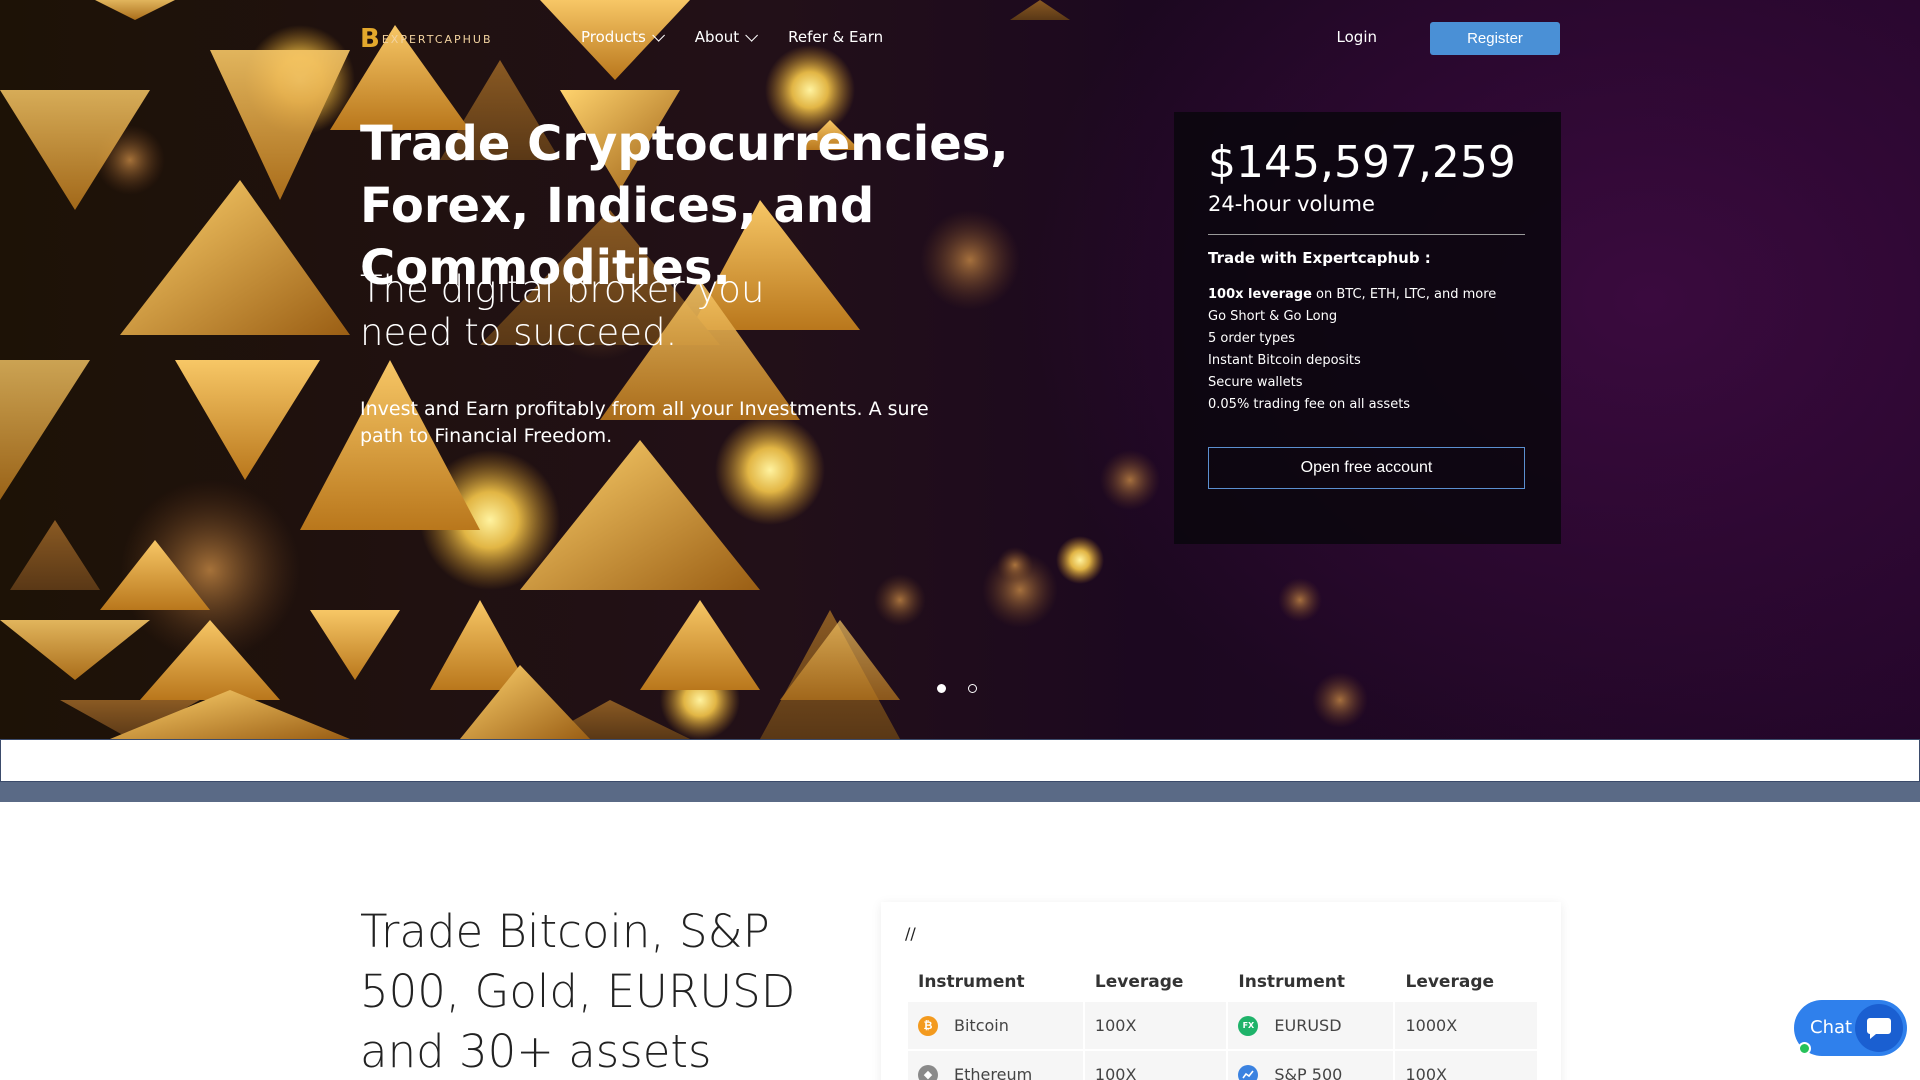 This screenshot has width=1920, height=1080. What do you see at coordinates (1319, 258) in the screenshot?
I see `trade-with-heading: Trade with Expertcaphub :` at bounding box center [1319, 258].